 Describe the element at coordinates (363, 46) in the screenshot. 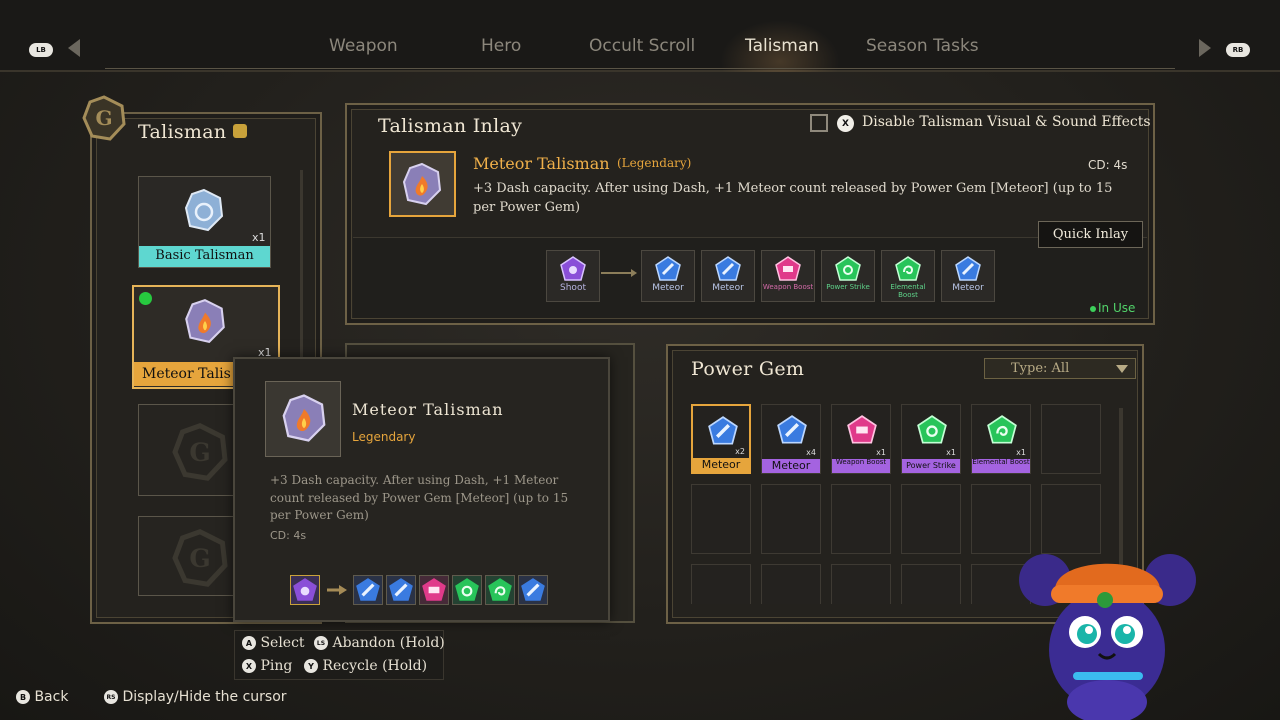

I see `tab-weapon: Weapon` at that location.